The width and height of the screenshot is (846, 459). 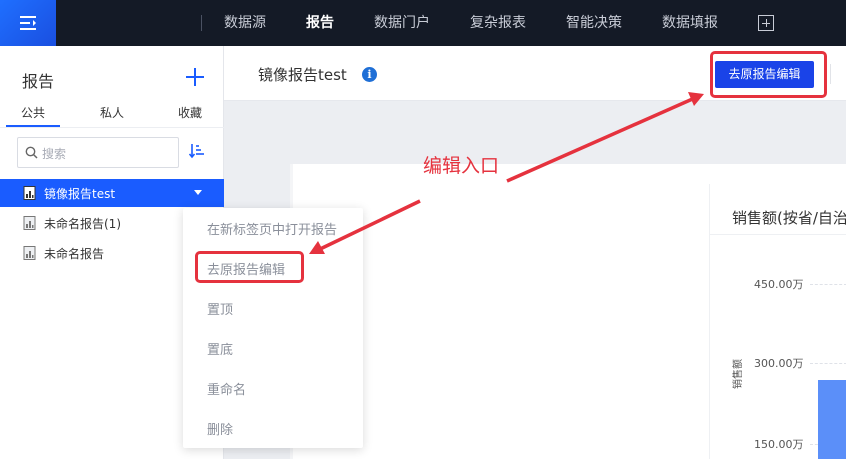 What do you see at coordinates (690, 23) in the screenshot?
I see `nav-item-data-fill: 数据填报` at bounding box center [690, 23].